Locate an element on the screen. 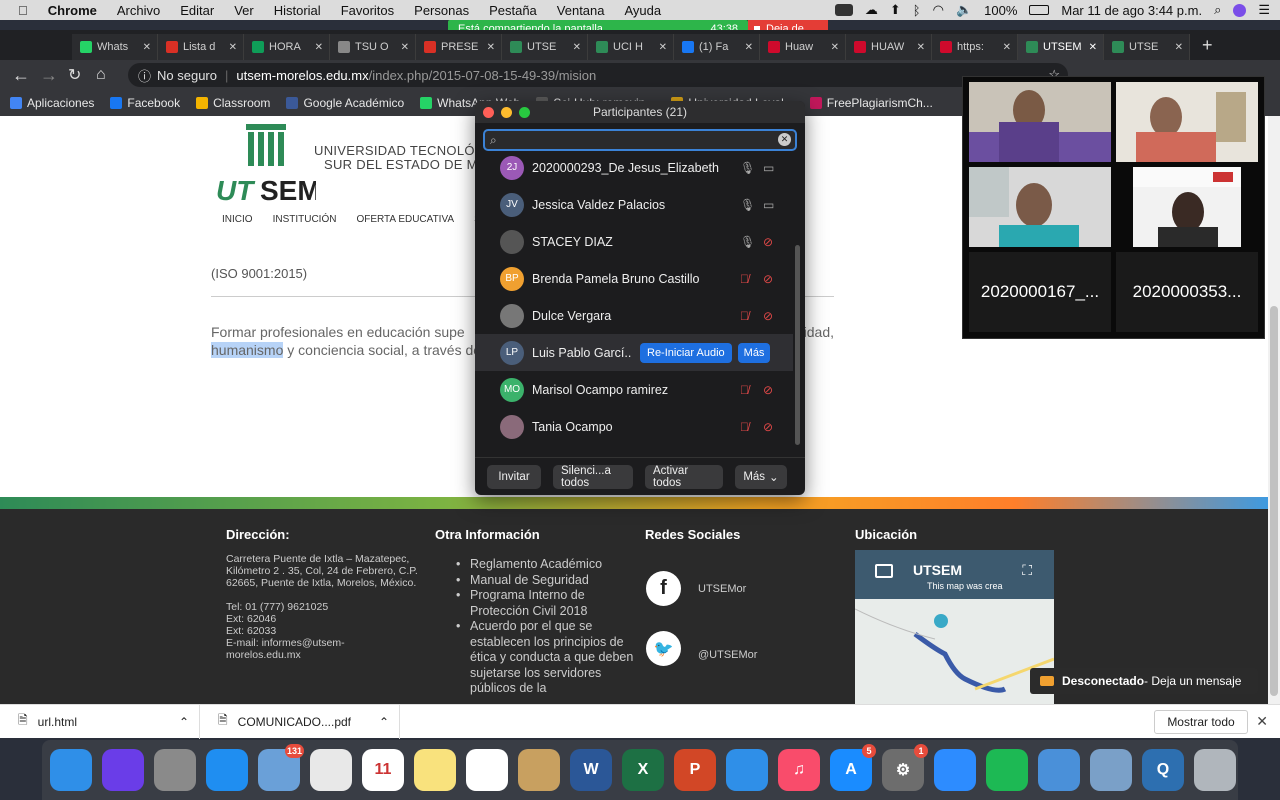 The height and width of the screenshot is (800, 1280). browser-tab: (1) Fa ✕ is located at coordinates (717, 47).